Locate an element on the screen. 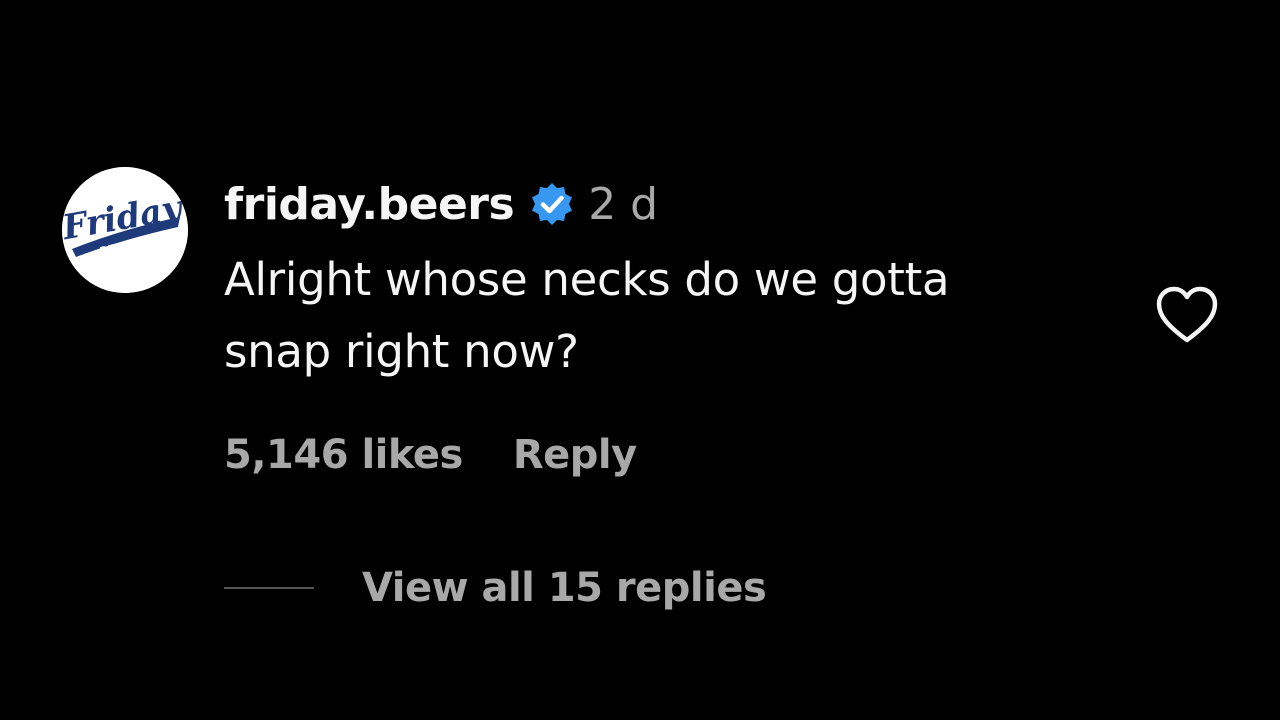 This screenshot has height=720, width=1280. heart-outline-icon is located at coordinates (1187, 314).